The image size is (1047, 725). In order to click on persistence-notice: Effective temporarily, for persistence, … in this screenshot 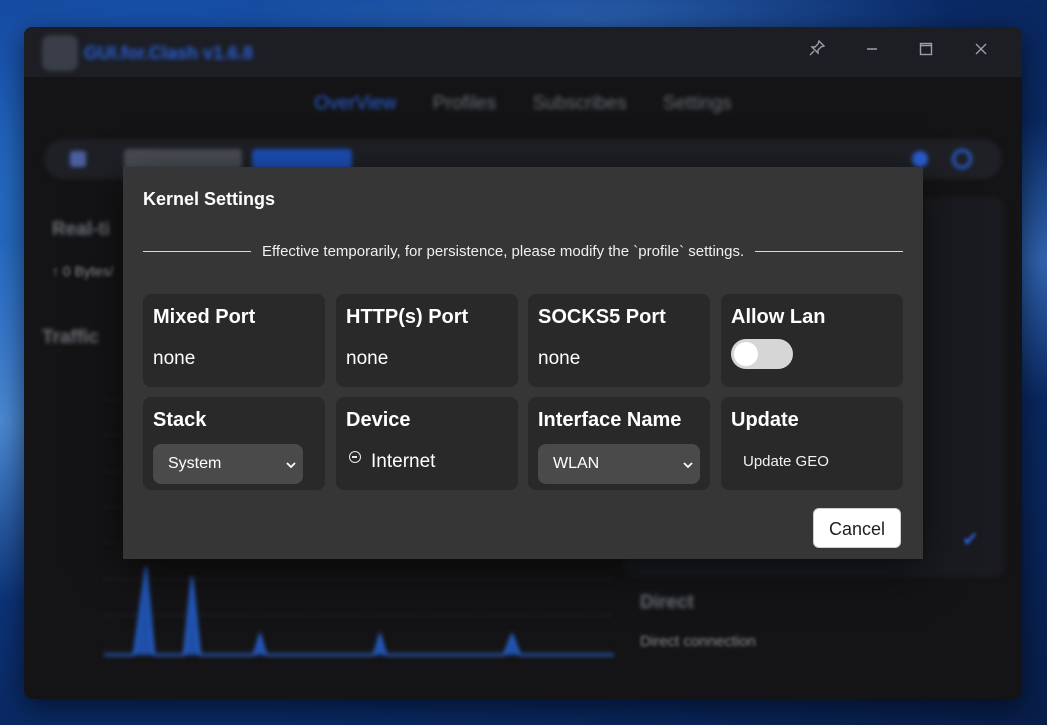, I will do `click(503, 251)`.